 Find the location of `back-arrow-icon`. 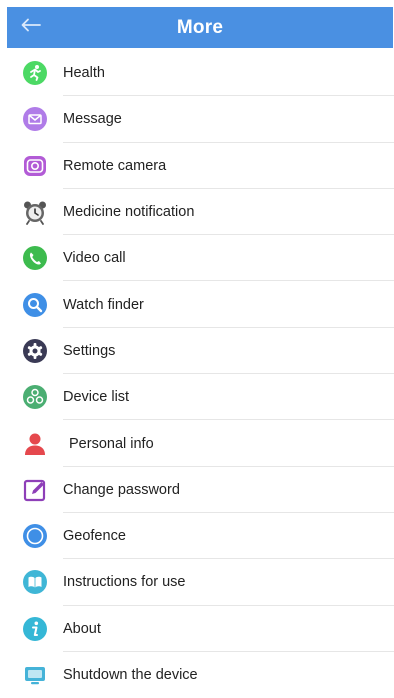

back-arrow-icon is located at coordinates (31, 27).